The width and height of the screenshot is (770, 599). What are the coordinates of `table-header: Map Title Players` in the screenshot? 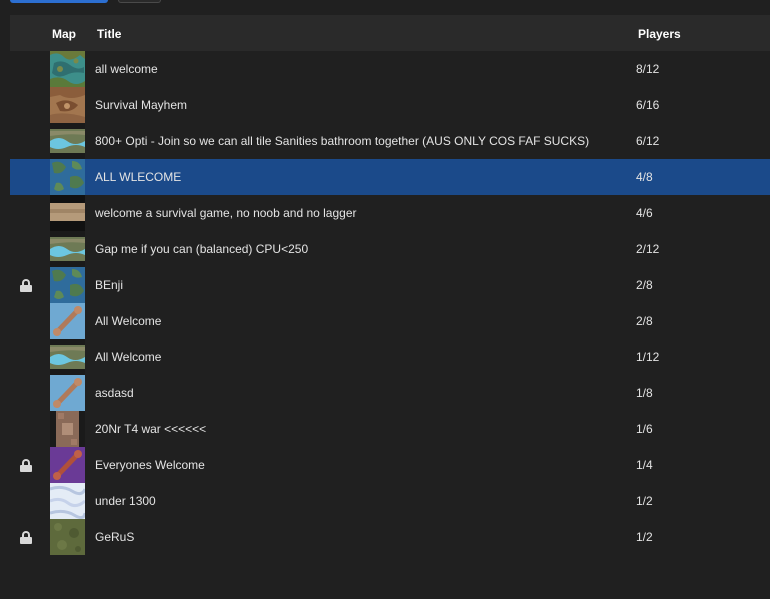 It's located at (390, 33).